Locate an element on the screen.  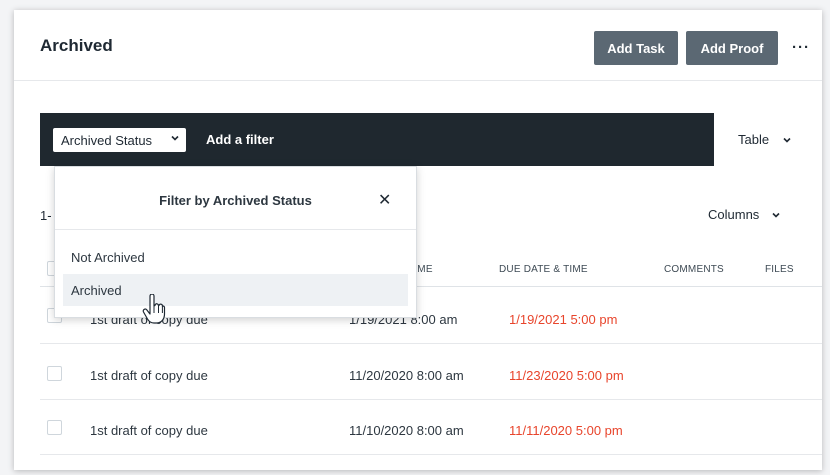
dropdown-divider is located at coordinates (235, 229).